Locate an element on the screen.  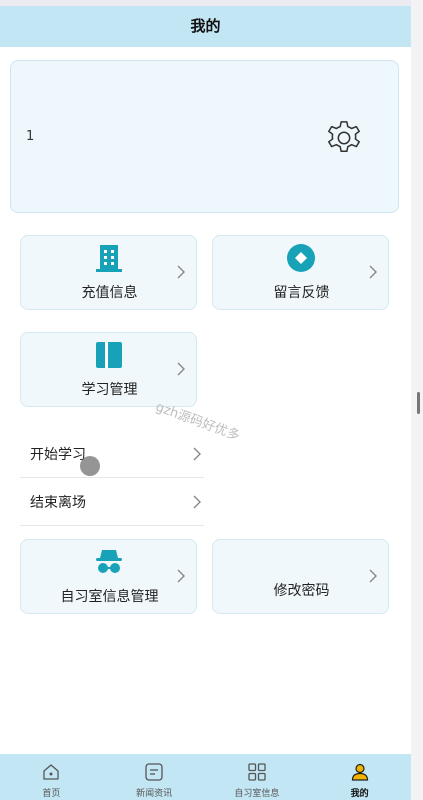
recharge-info-tile: 充值信息 is located at coordinates (108, 272).